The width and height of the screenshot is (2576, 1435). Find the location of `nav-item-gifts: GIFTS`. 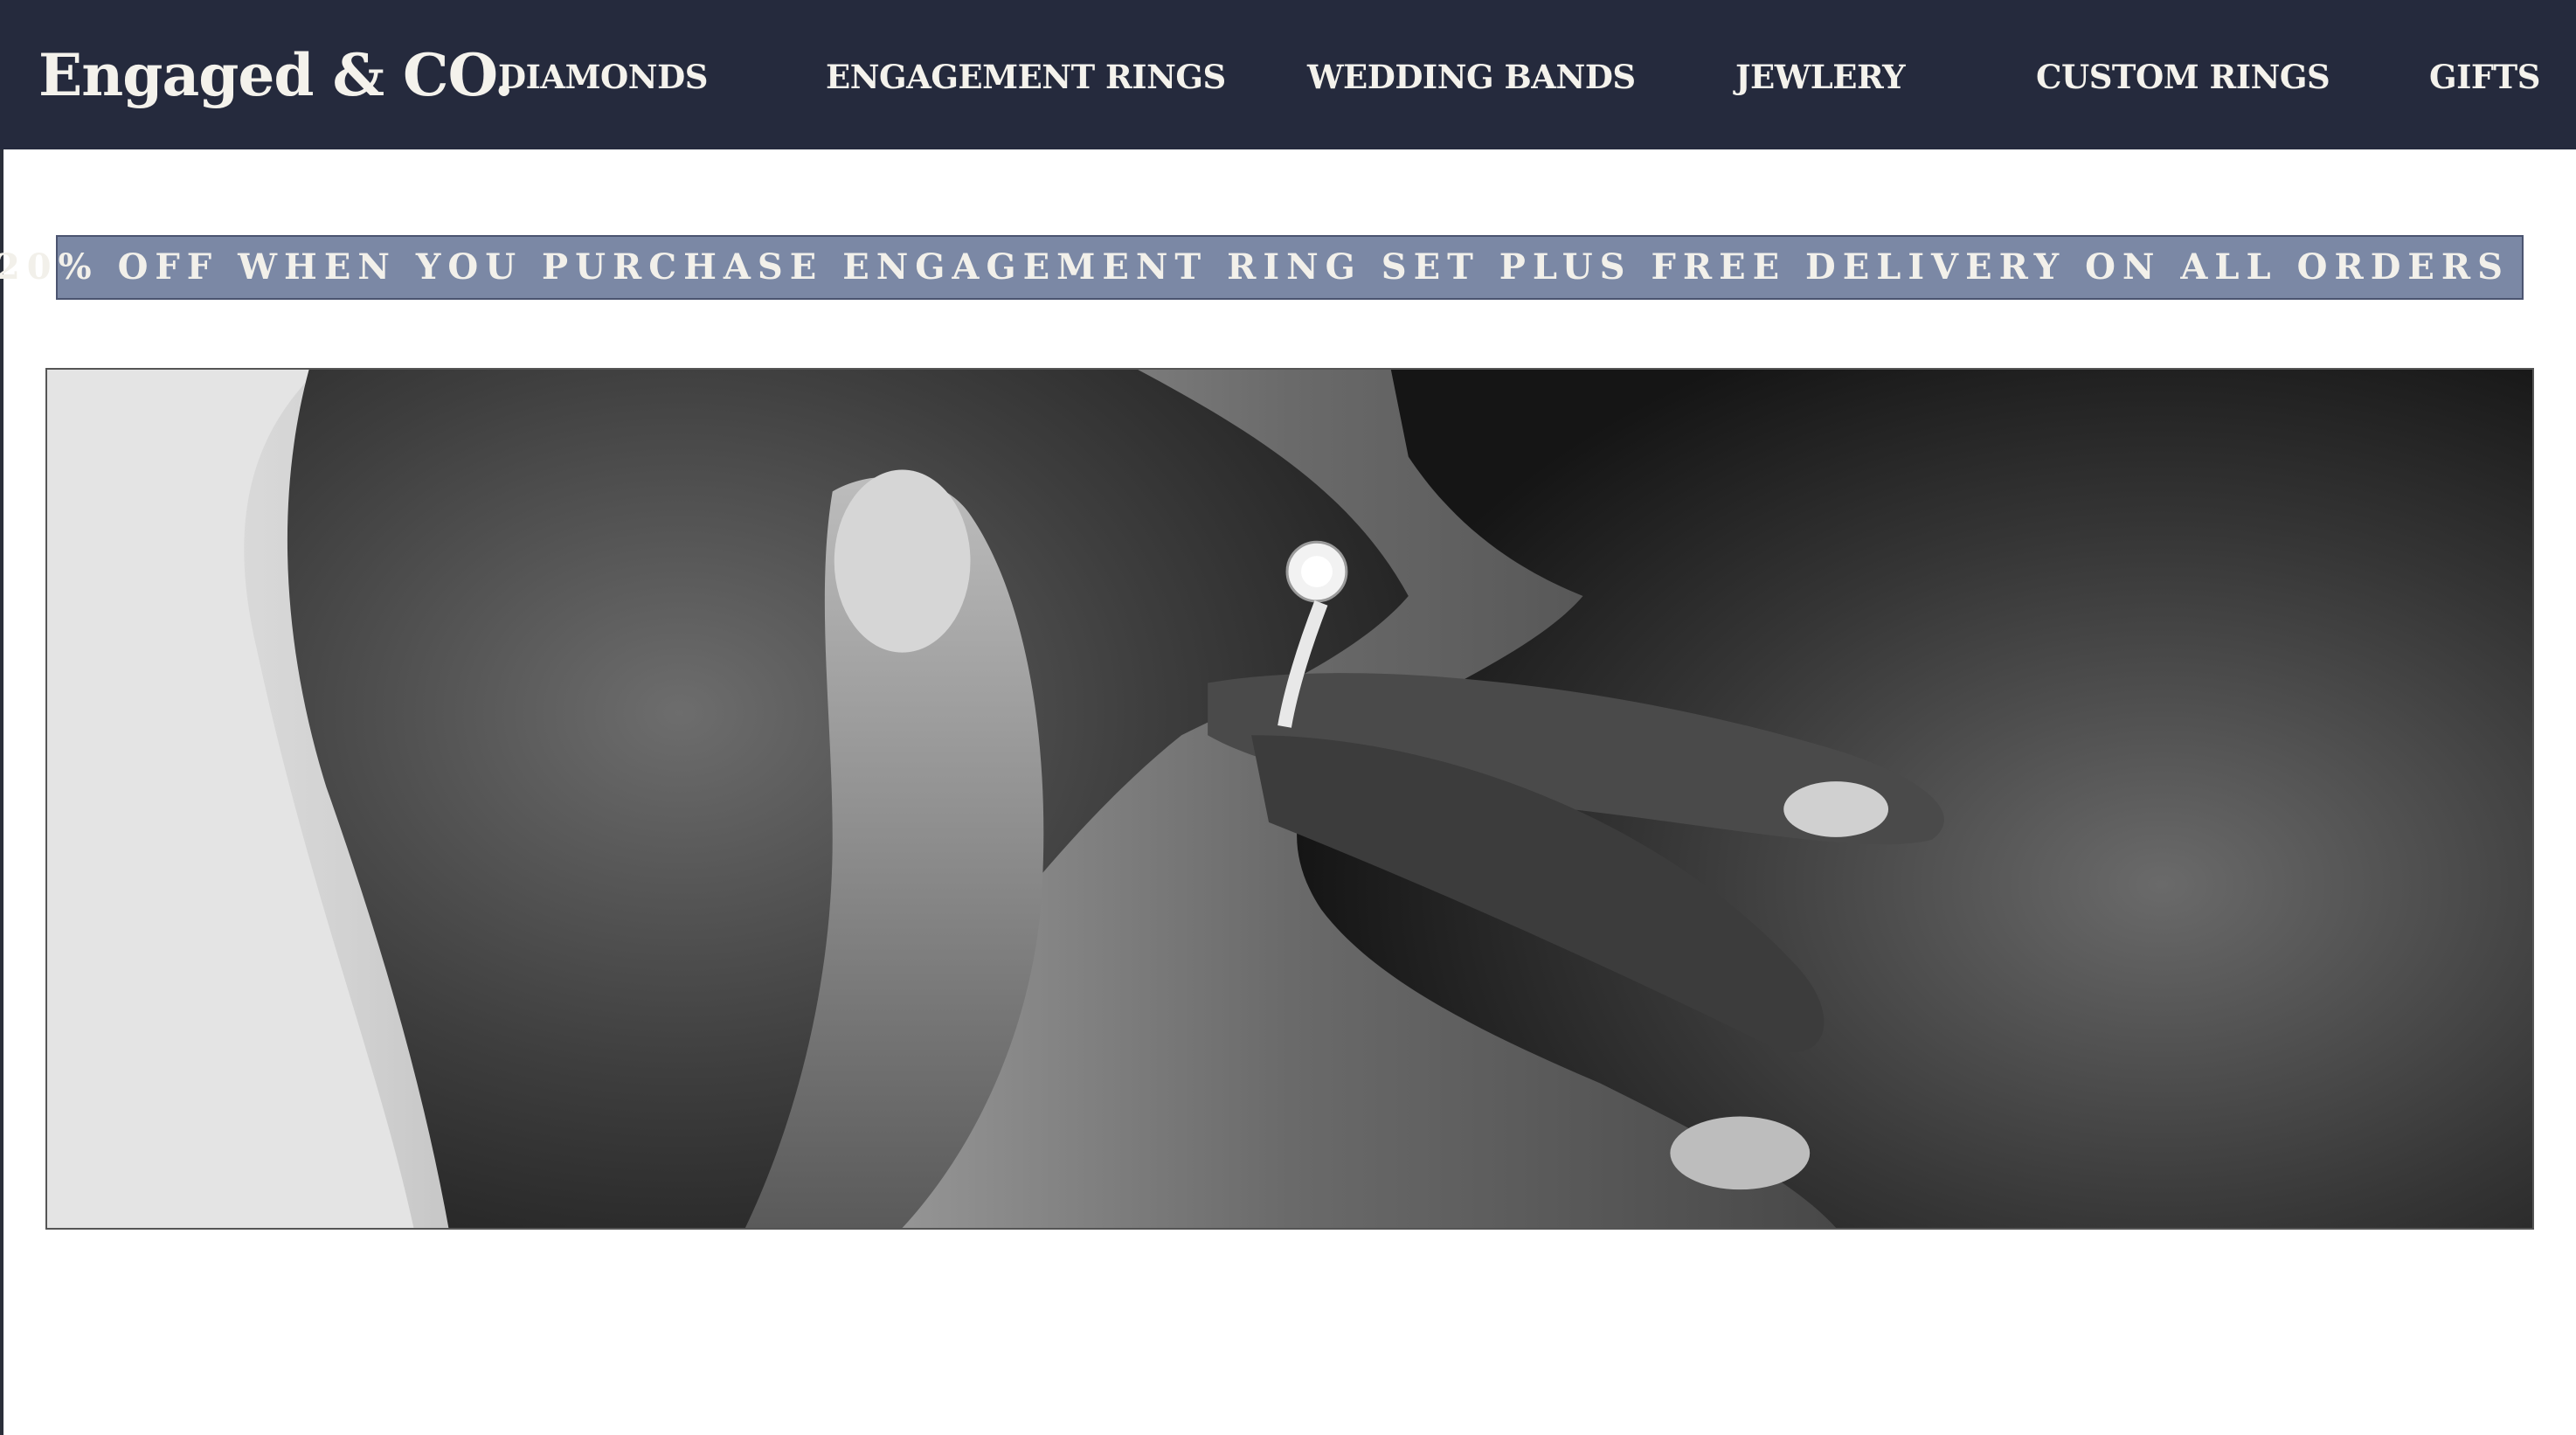

nav-item-gifts: GIFTS is located at coordinates (2484, 77).